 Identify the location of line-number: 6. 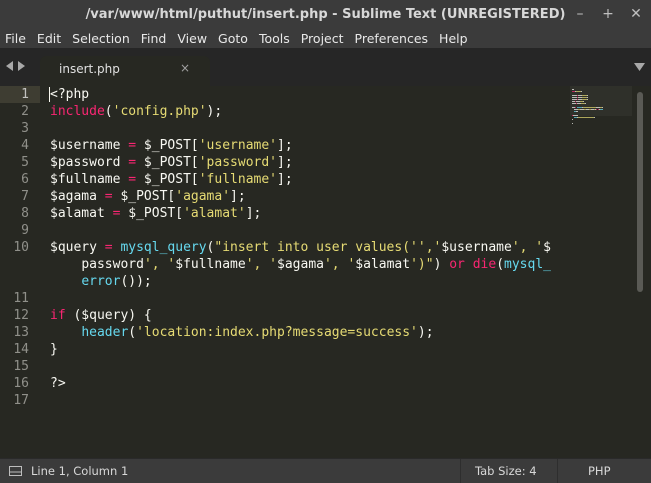
(25, 179).